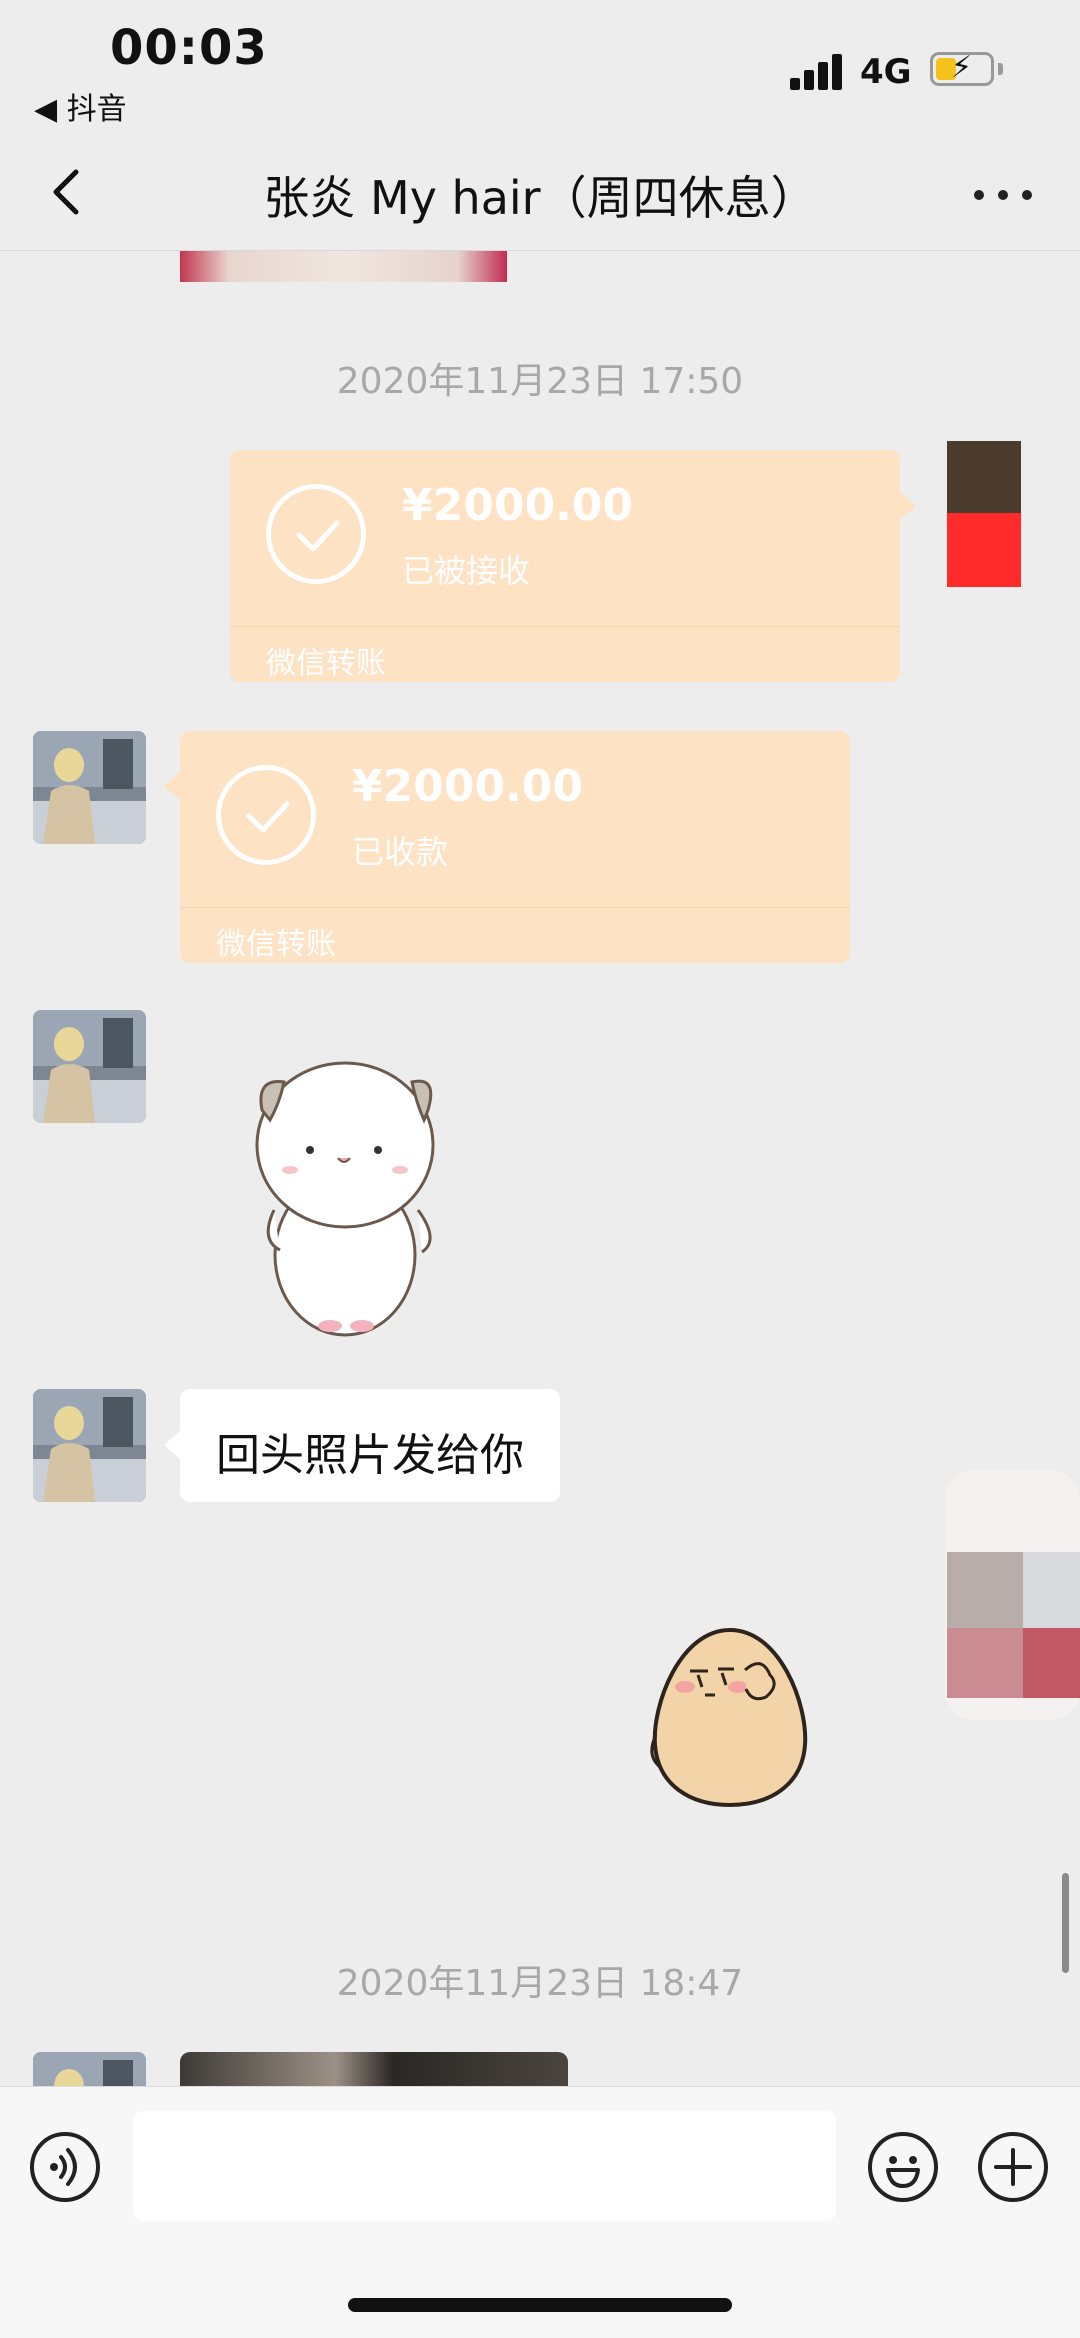  I want to click on emoji-icon, so click(903, 2167).